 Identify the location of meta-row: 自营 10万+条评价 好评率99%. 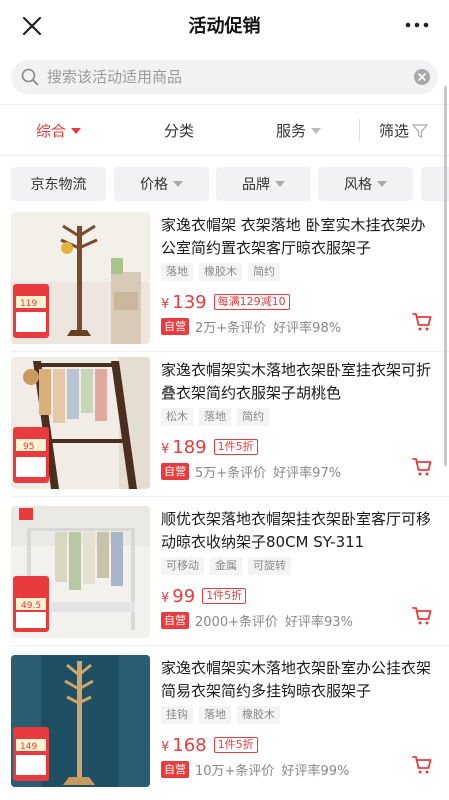
(255, 769).